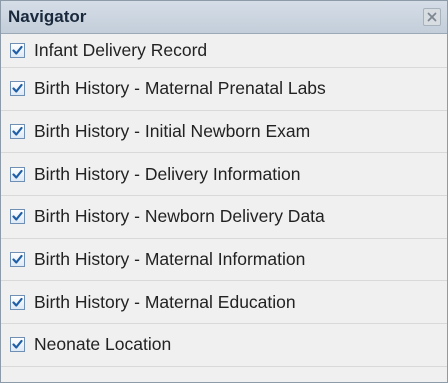 The image size is (448, 383). I want to click on navigator-item-maternal-education: Birth History - Maternal Education, so click(224, 303).